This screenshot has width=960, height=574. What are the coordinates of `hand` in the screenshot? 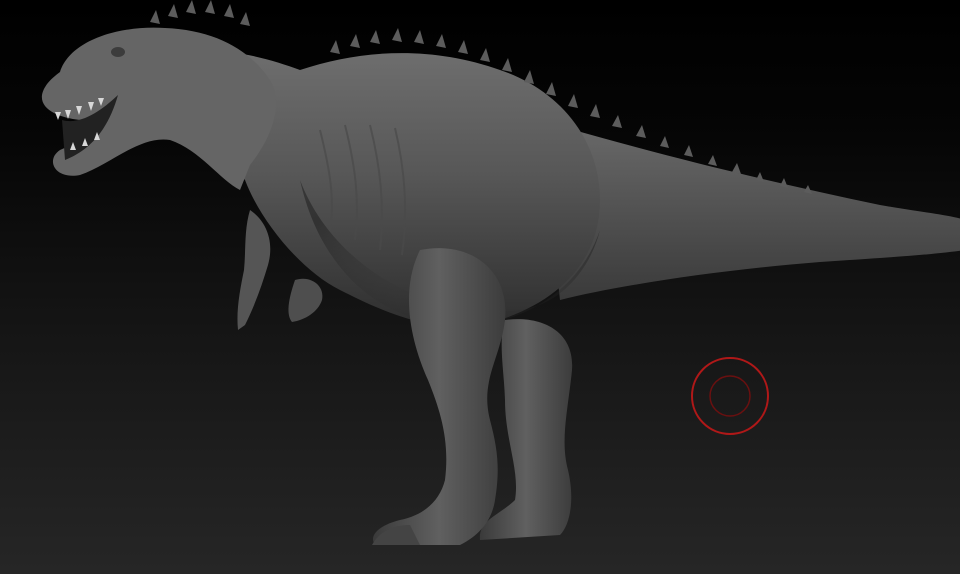 It's located at (305, 300).